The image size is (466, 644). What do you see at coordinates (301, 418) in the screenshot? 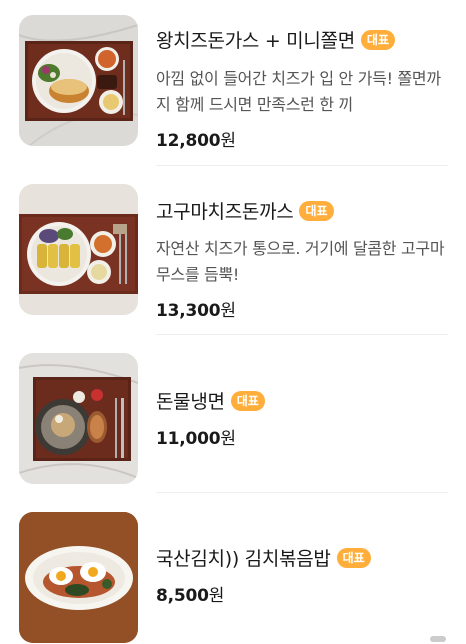
I see `menu-item-info: 돈물냉면 대표 11,000원` at bounding box center [301, 418].